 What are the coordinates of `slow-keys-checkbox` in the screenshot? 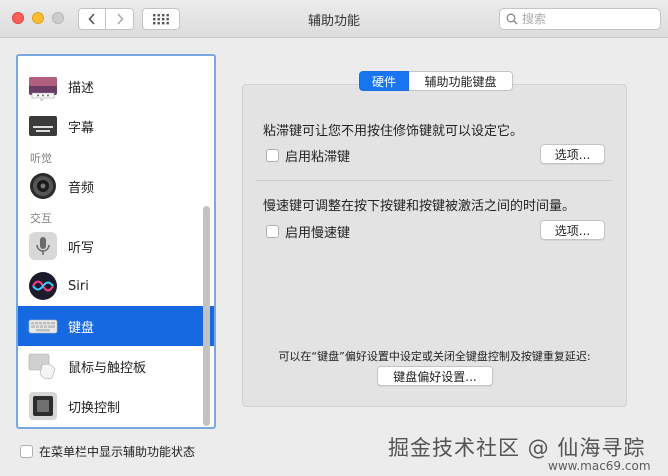 It's located at (272, 231).